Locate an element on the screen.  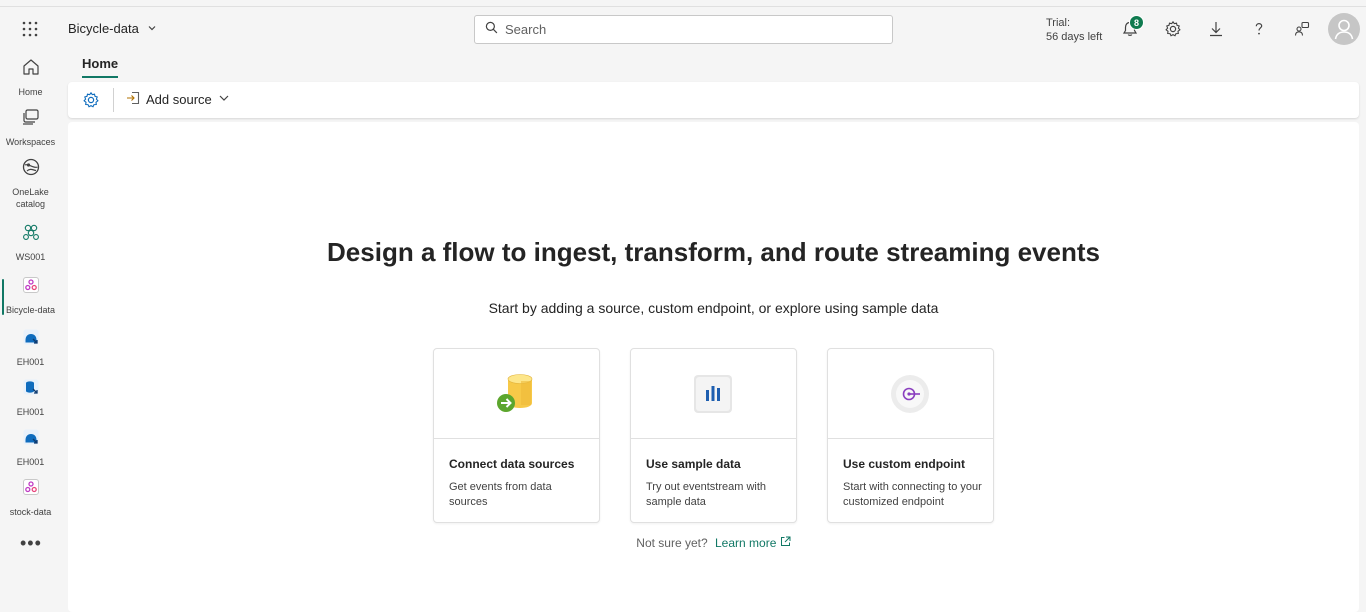
external-link-icon is located at coordinates (785, 543).